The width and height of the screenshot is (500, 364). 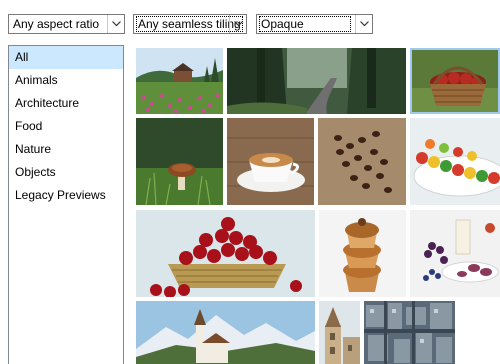 I want to click on category-label: Architecture, so click(x=47, y=103).